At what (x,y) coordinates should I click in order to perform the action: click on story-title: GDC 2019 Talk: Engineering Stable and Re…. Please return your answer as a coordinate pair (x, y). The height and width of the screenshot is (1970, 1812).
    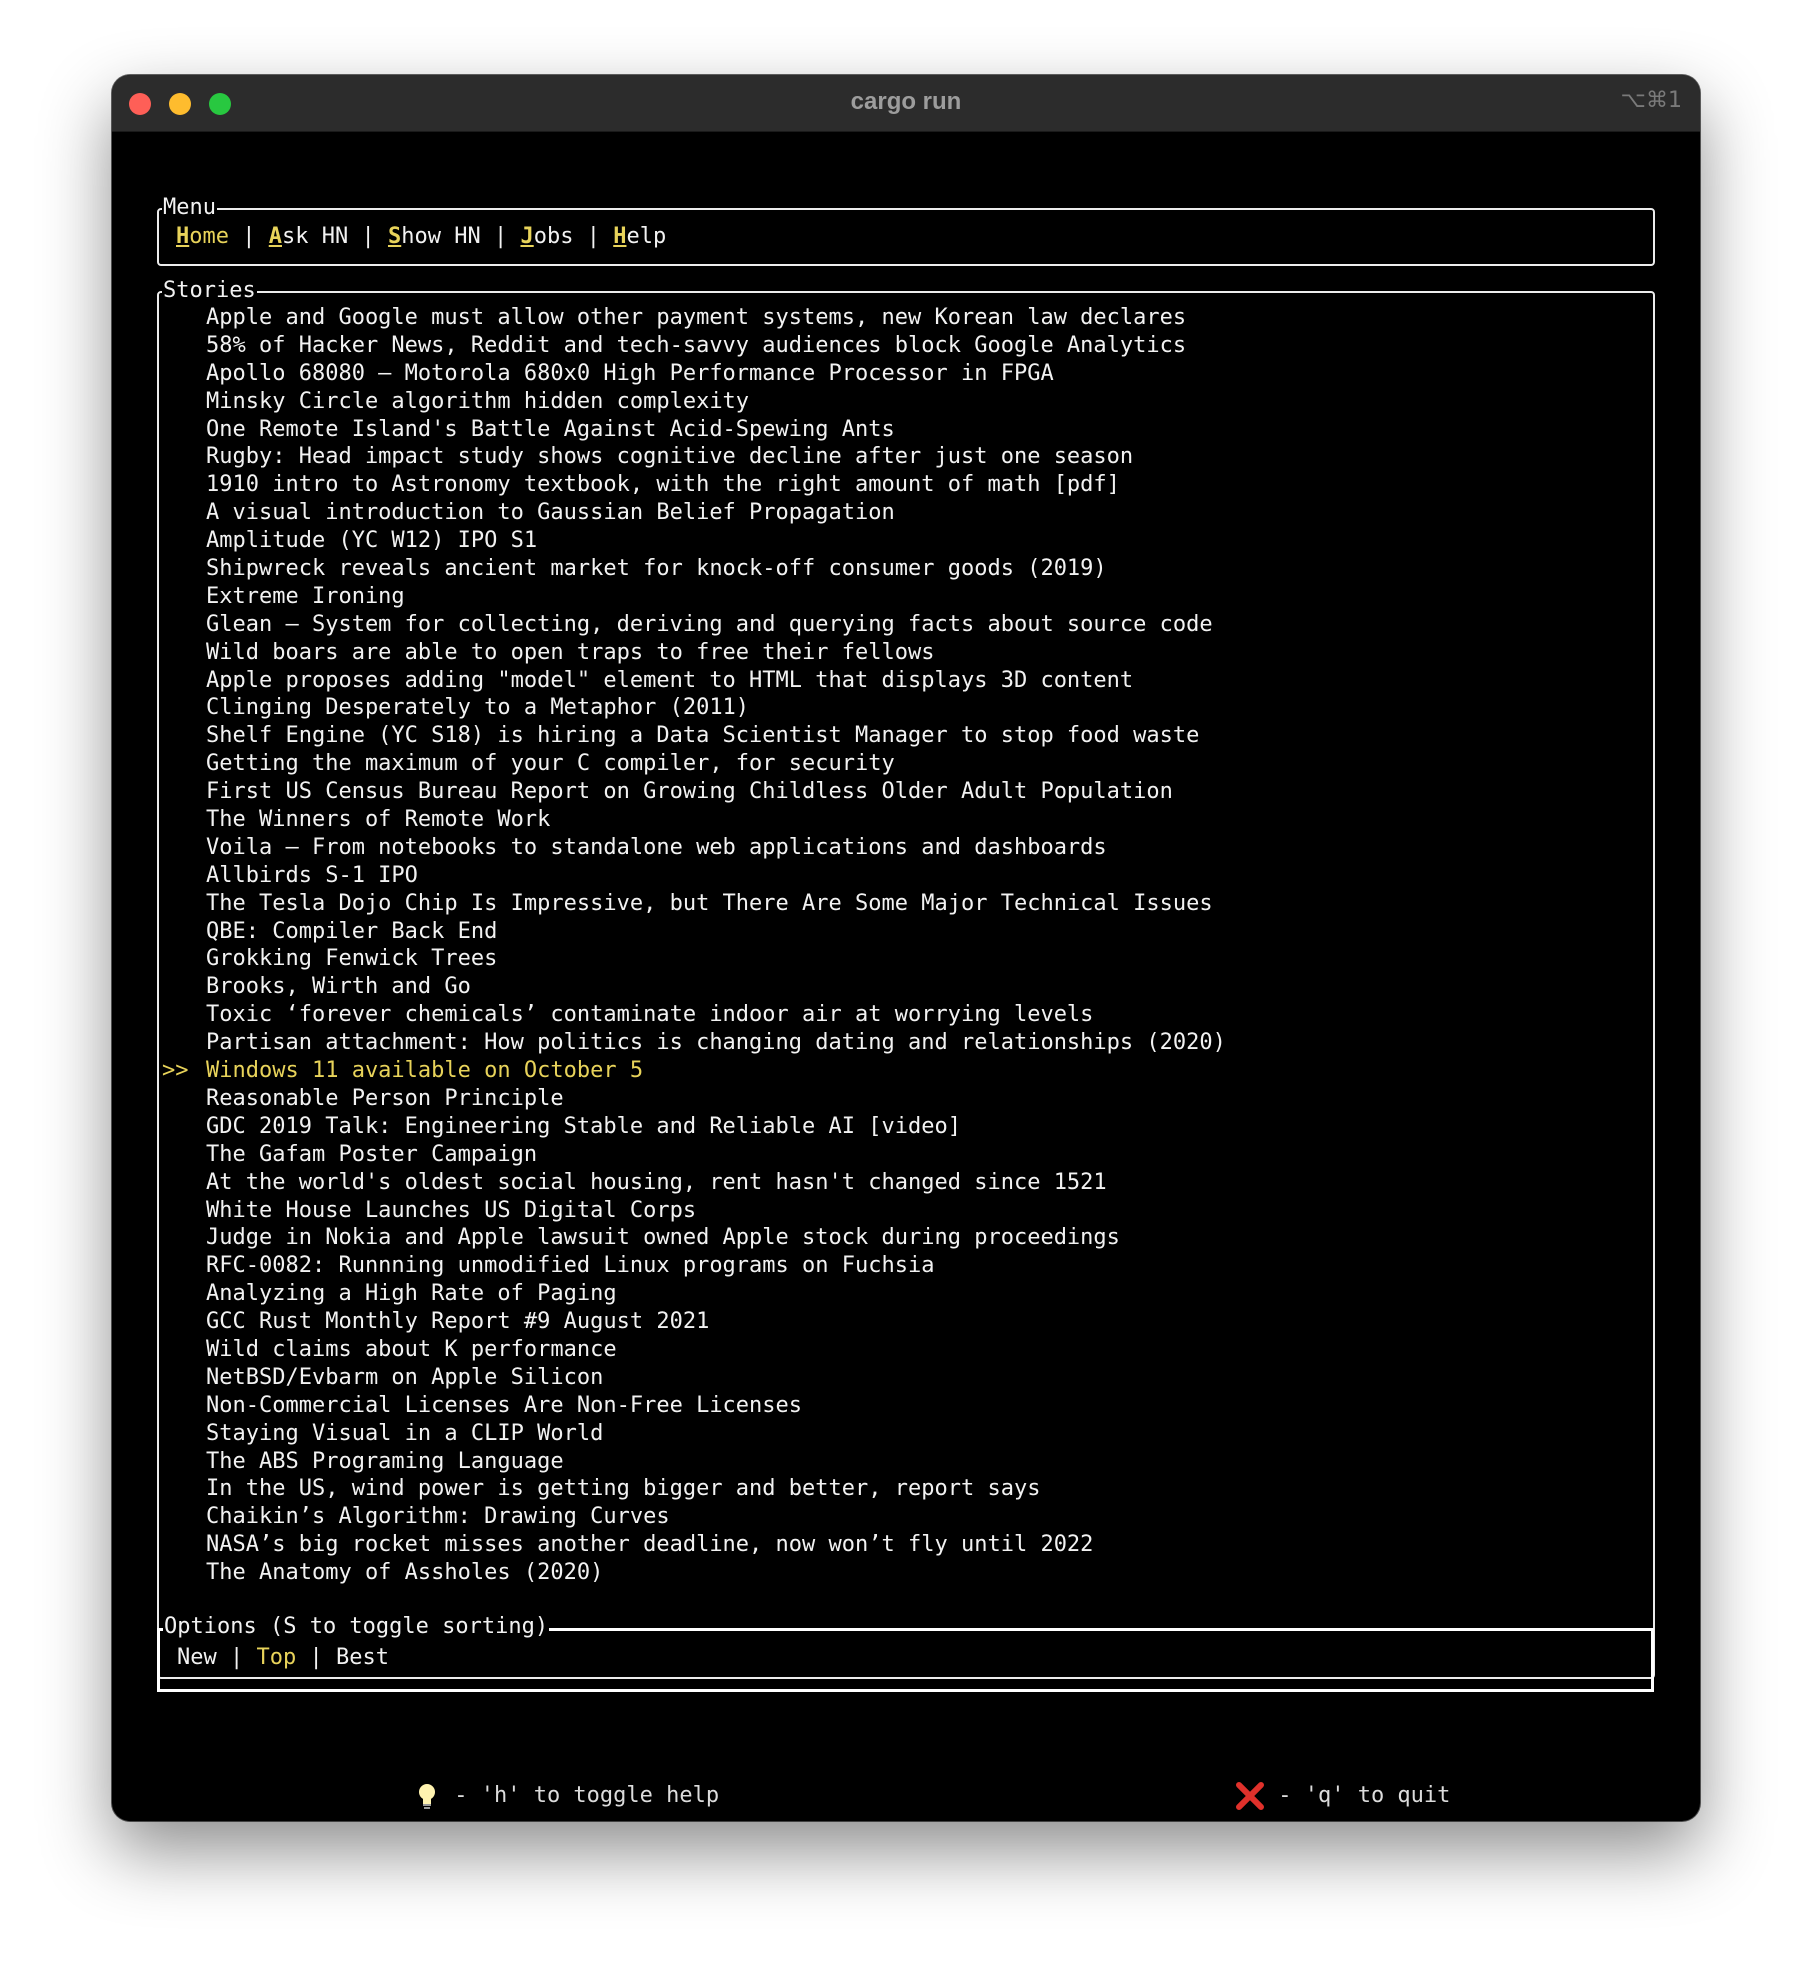
    Looking at the image, I should click on (583, 1126).